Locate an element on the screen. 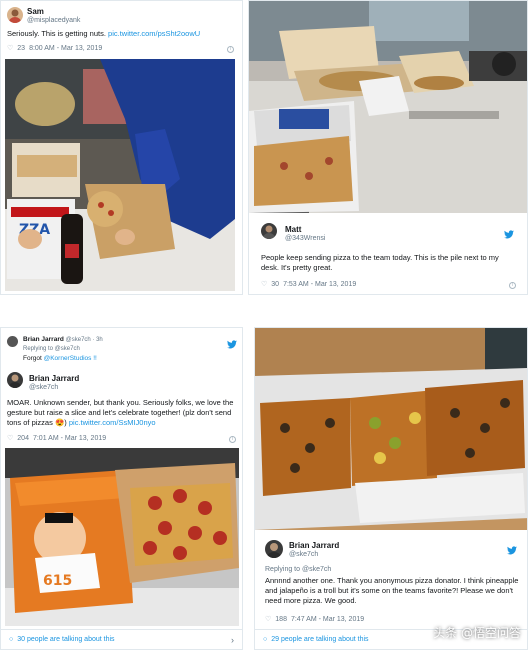 Image resolution: width=530 pixels, height=652 pixels. watermark: 头条 @悟空问答 is located at coordinates (477, 632).